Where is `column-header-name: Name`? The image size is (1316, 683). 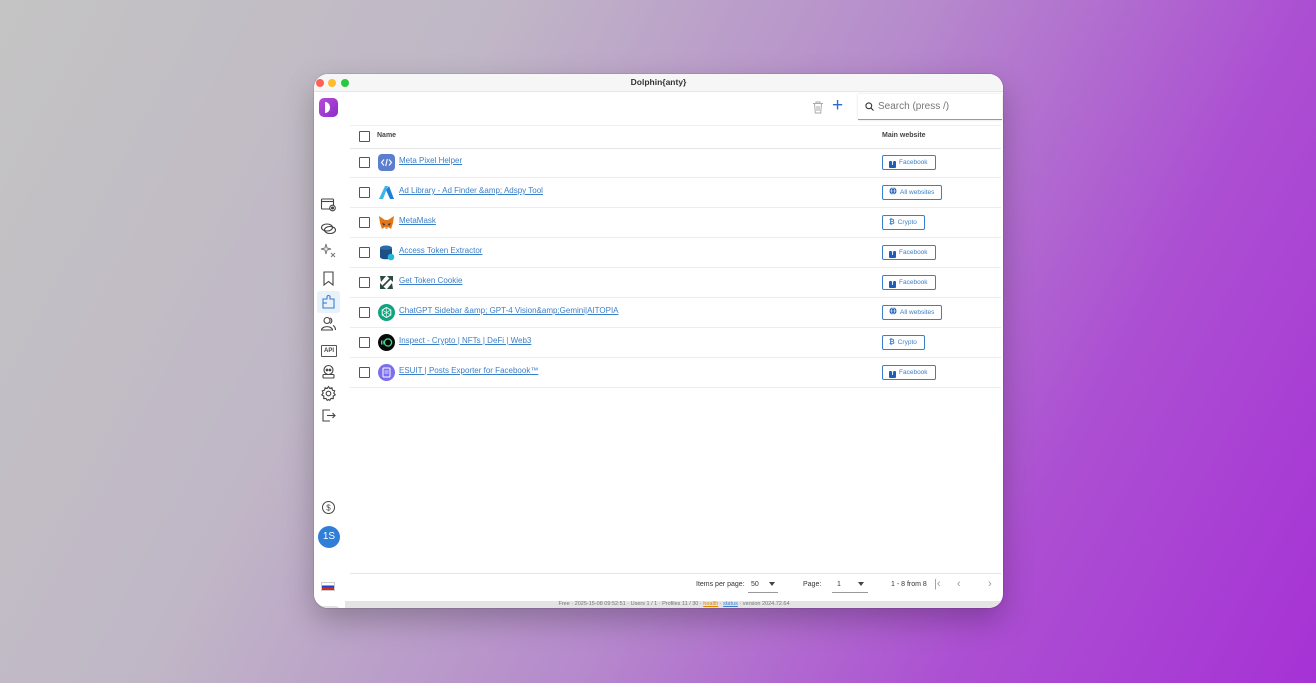
column-header-name: Name is located at coordinates (386, 135).